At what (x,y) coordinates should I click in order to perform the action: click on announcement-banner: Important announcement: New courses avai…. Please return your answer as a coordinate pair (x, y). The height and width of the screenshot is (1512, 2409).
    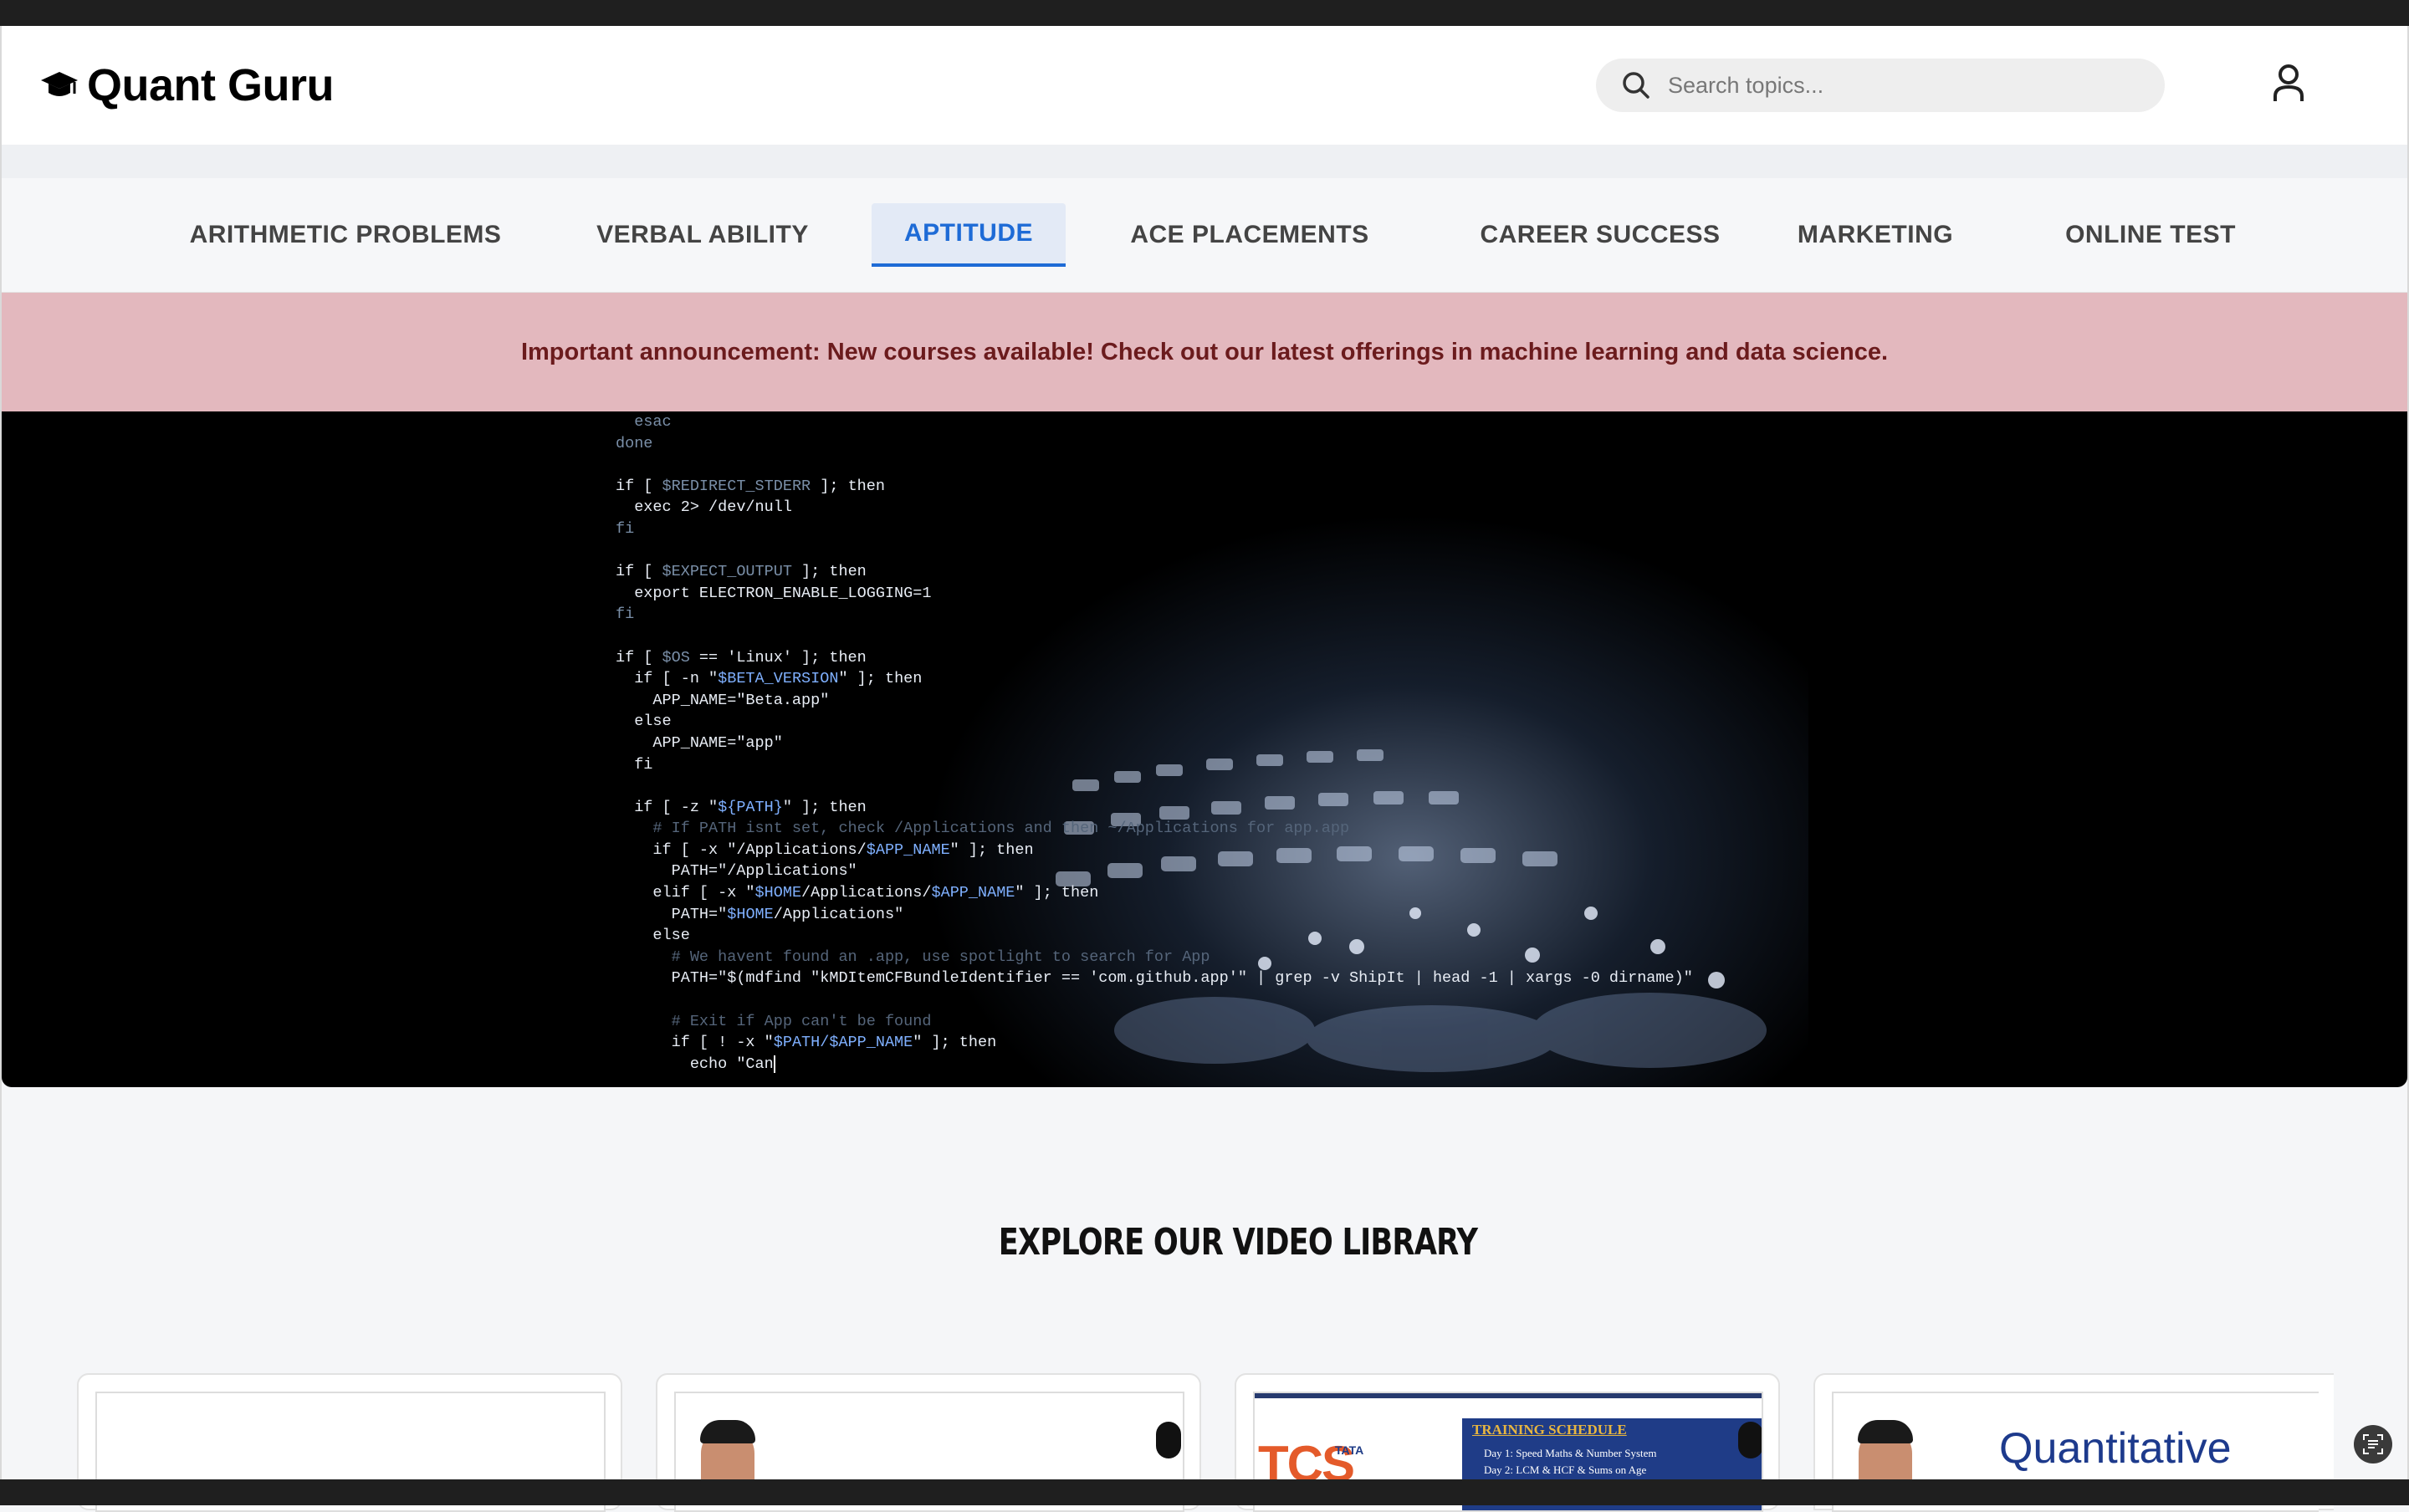
    Looking at the image, I should click on (1204, 352).